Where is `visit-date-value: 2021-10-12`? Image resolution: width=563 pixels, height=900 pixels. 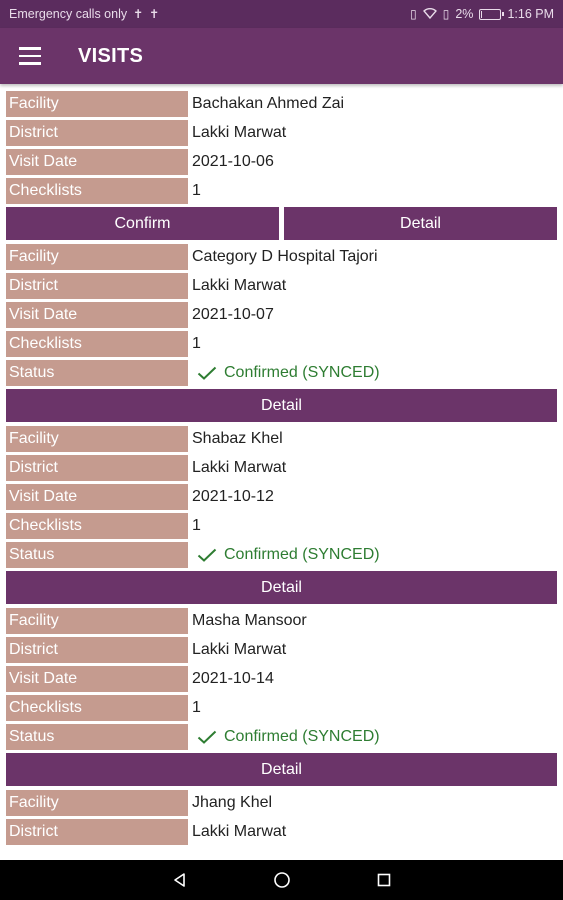 visit-date-value: 2021-10-12 is located at coordinates (233, 496).